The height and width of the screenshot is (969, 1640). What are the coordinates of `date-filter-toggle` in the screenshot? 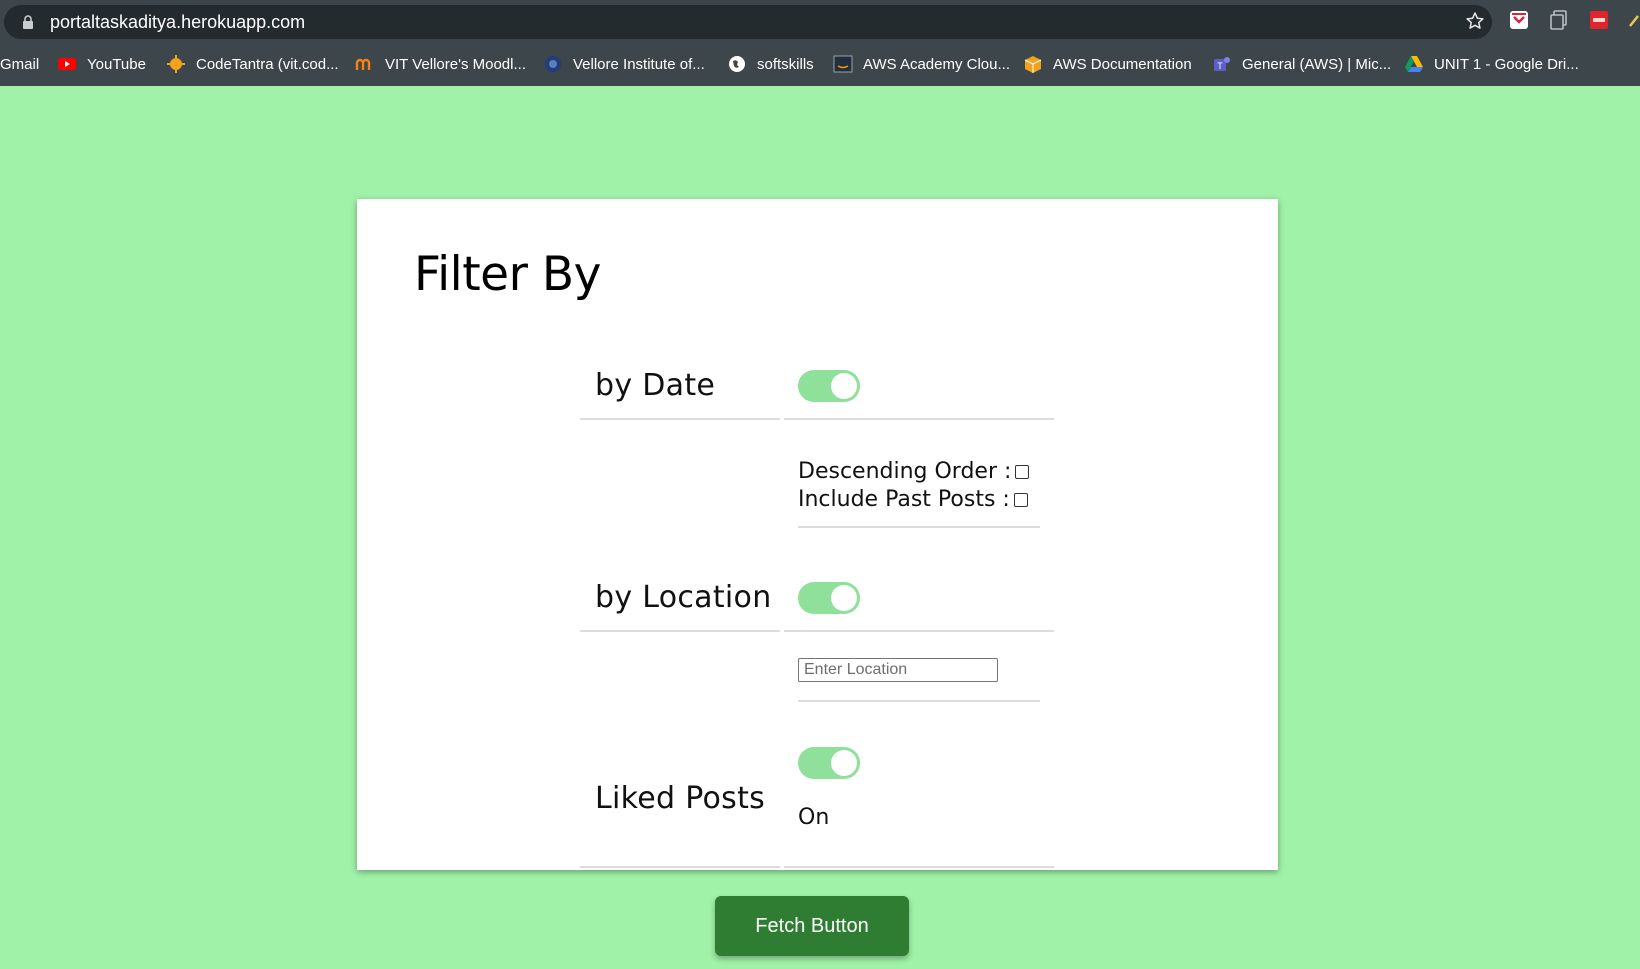 It's located at (829, 386).